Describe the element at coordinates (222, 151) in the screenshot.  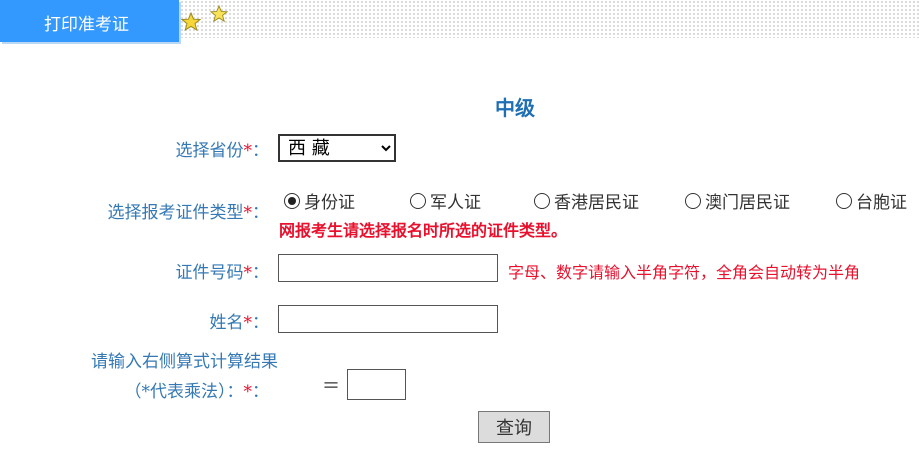
I see `province-label: 选择省份*：` at that location.